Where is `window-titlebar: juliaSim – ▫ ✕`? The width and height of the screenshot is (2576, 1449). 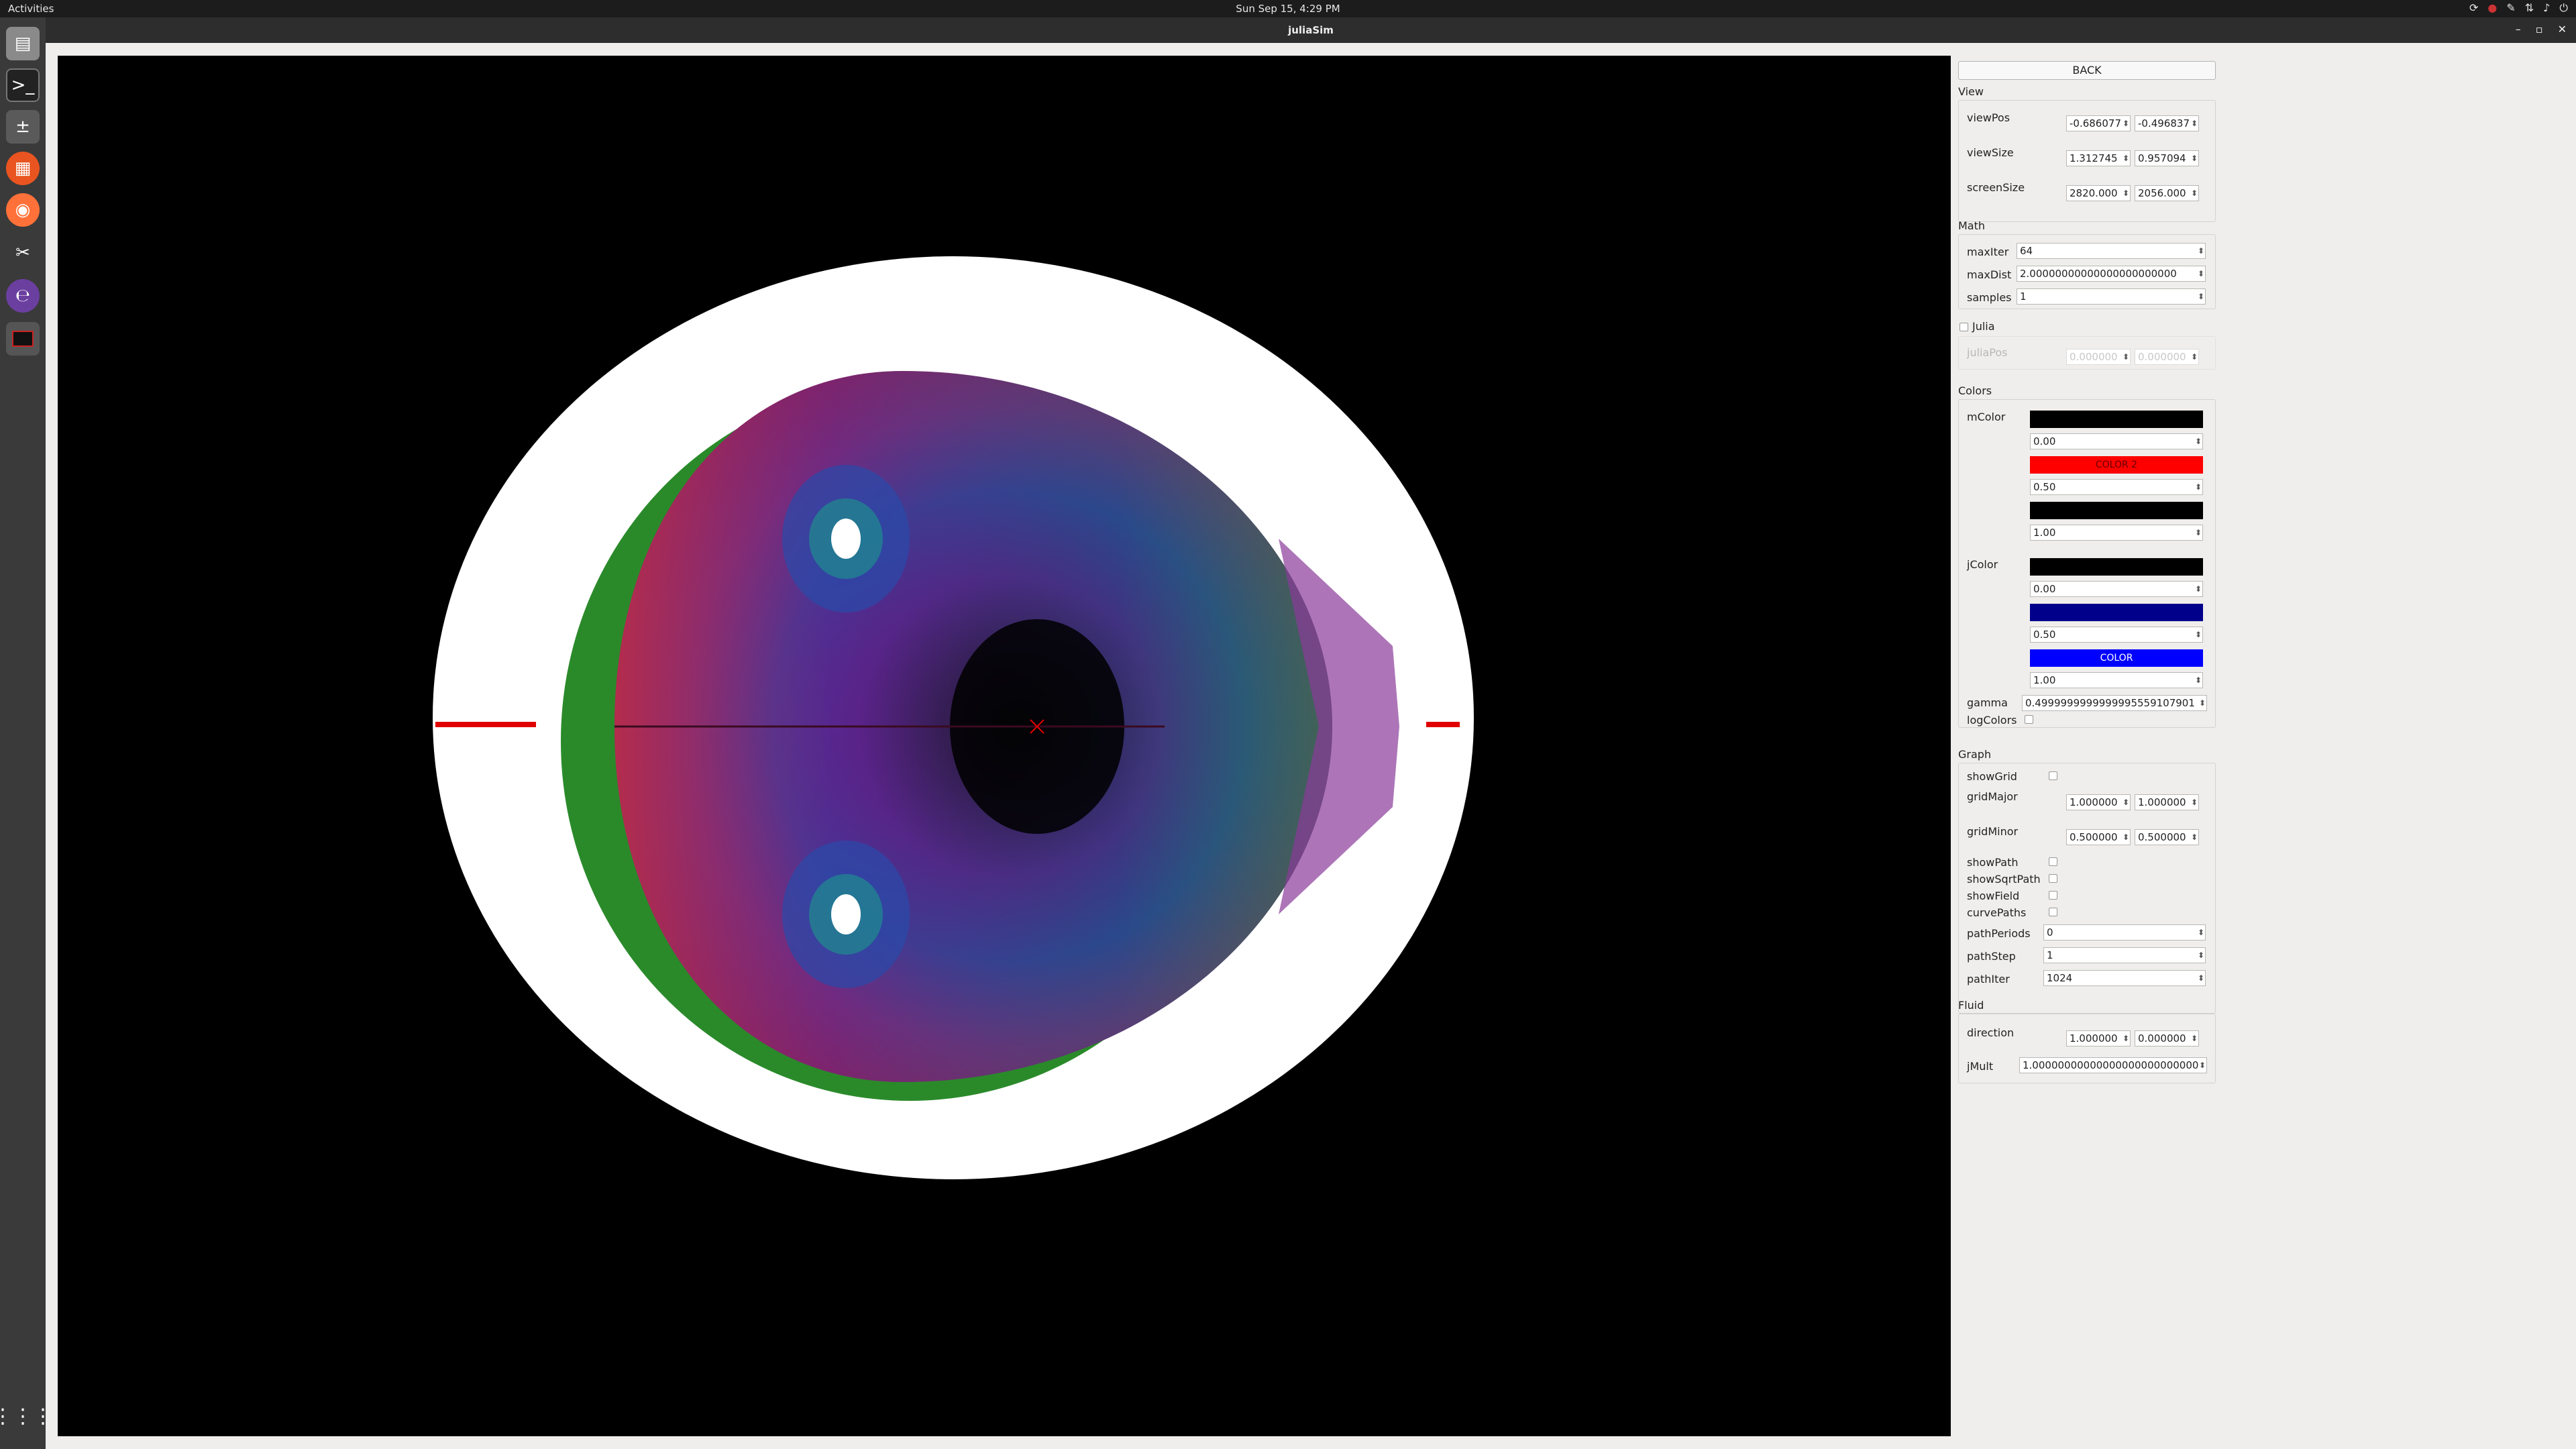 window-titlebar: juliaSim – ▫ ✕ is located at coordinates (1311, 30).